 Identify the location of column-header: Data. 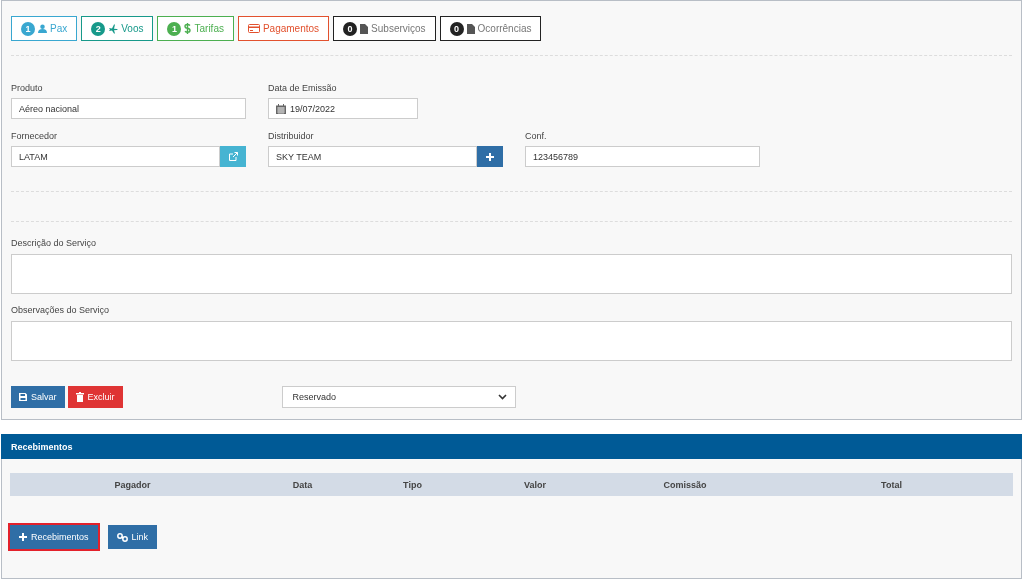
(302, 484).